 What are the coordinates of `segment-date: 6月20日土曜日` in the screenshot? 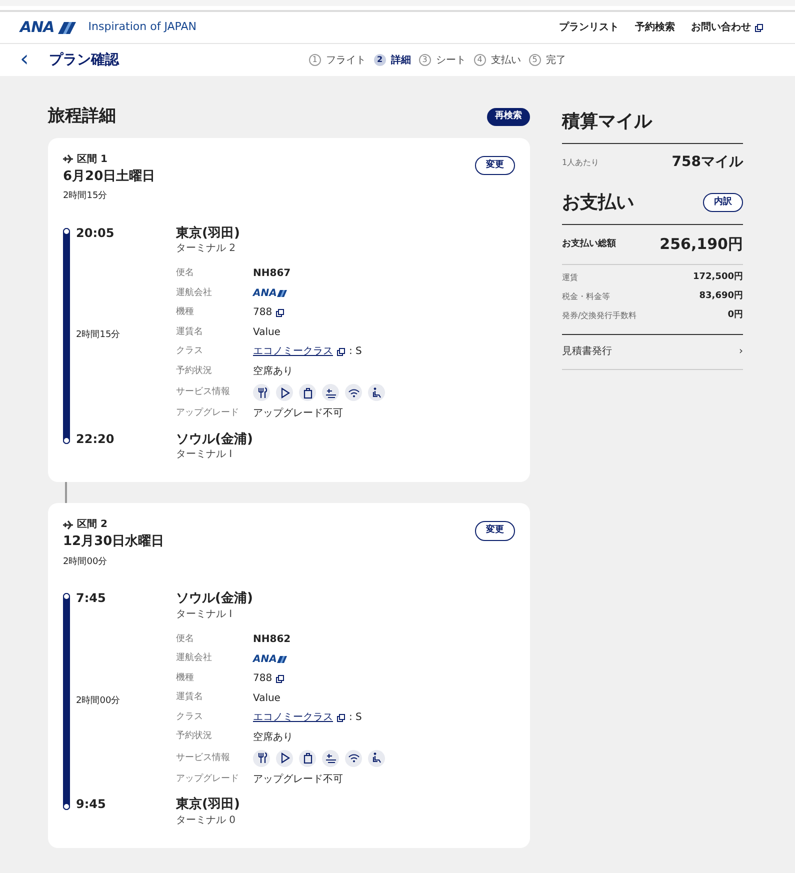 It's located at (109, 177).